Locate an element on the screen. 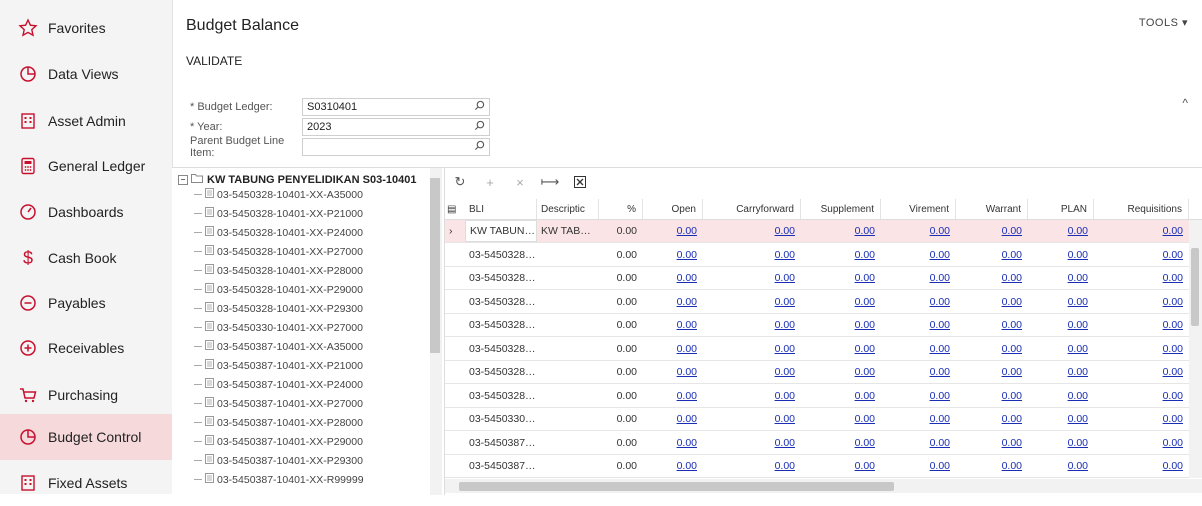  budget-ledger-field: S0310401 is located at coordinates (396, 107).